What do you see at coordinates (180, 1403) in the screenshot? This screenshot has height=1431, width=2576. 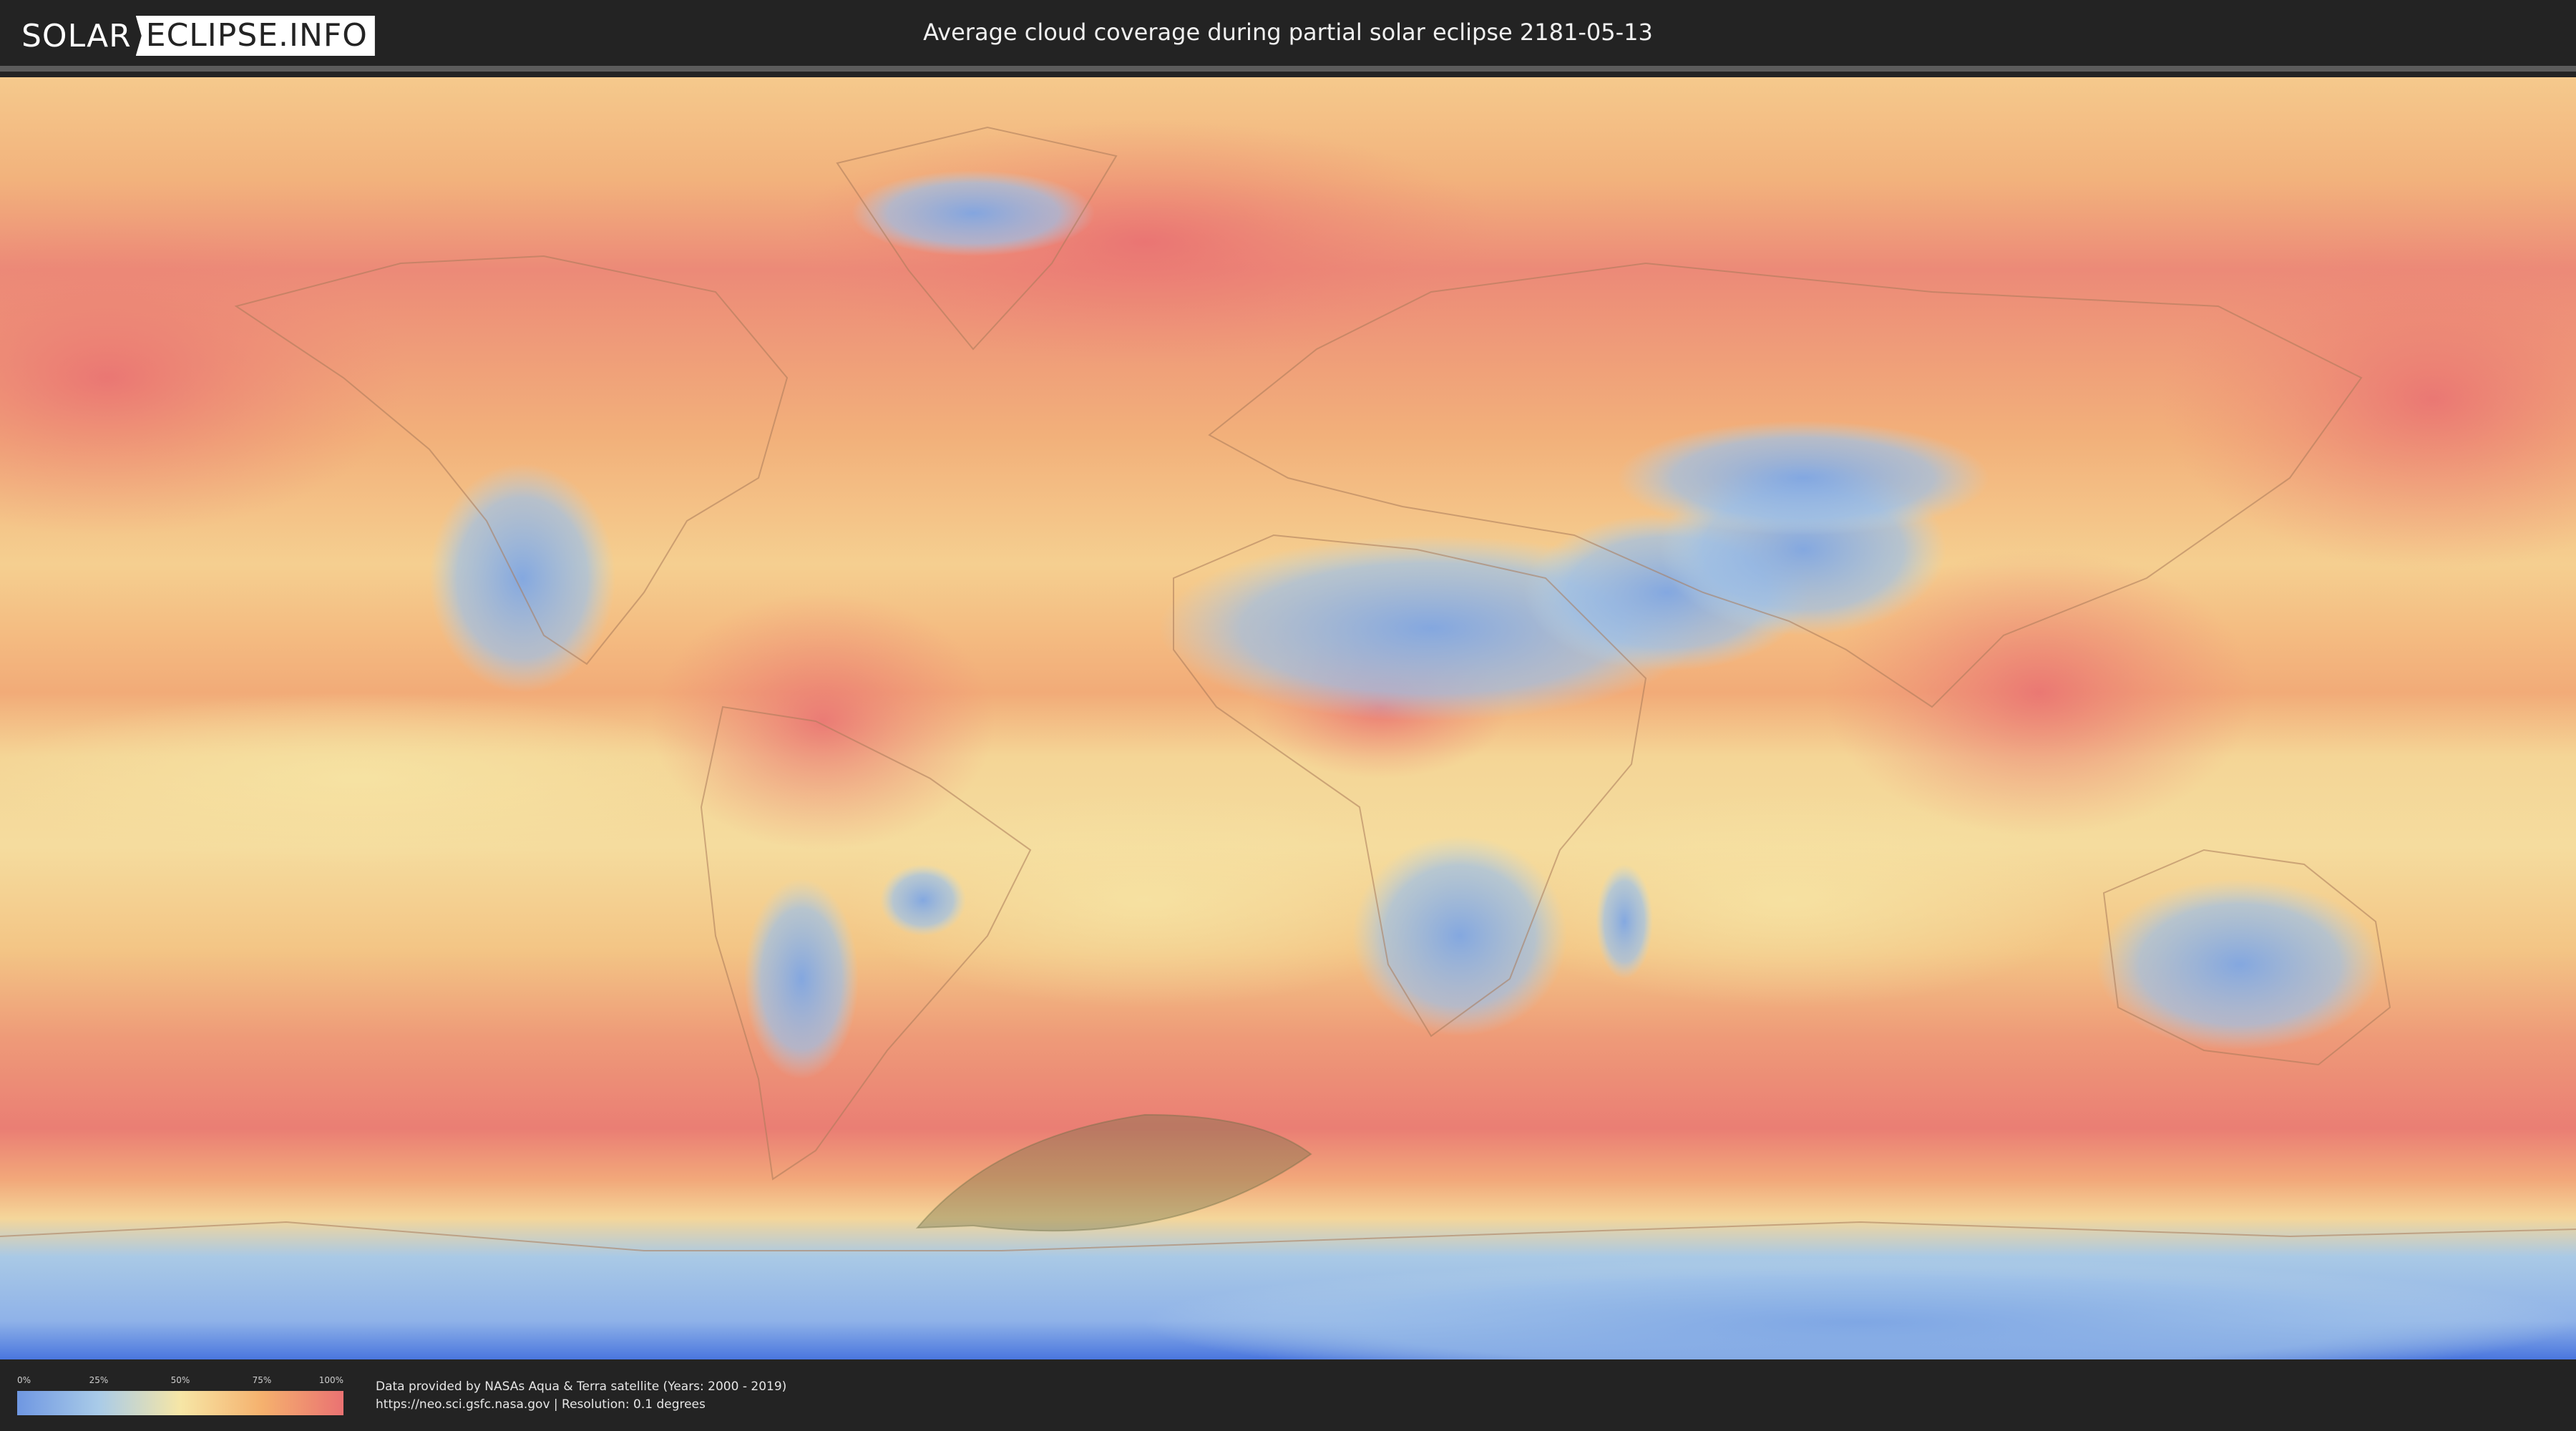 I see `legend-color-bar` at bounding box center [180, 1403].